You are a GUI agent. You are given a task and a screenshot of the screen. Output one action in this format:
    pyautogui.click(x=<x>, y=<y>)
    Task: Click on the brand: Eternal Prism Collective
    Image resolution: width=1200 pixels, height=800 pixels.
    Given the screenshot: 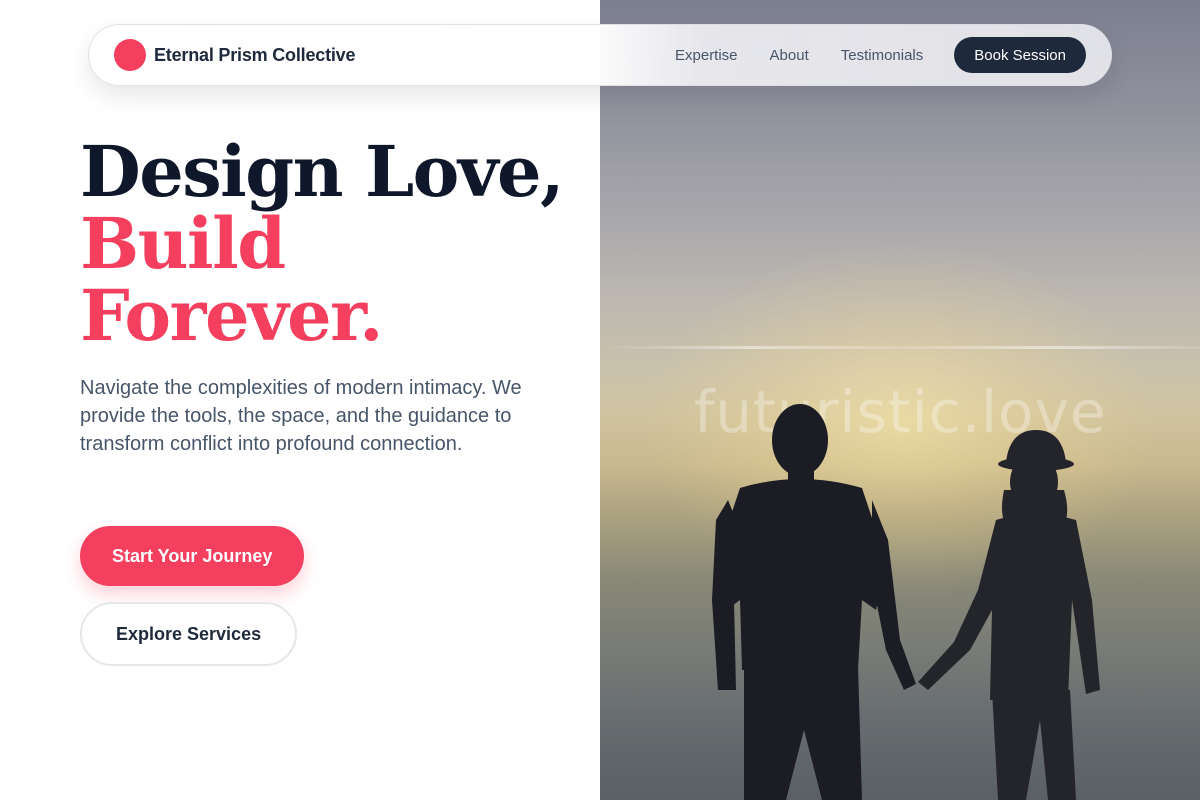 What is the action you would take?
    pyautogui.click(x=234, y=55)
    